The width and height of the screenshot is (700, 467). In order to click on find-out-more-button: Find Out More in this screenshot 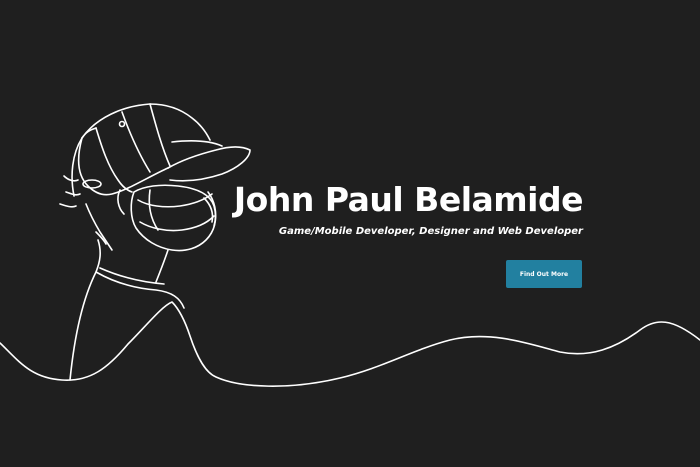, I will do `click(544, 274)`.